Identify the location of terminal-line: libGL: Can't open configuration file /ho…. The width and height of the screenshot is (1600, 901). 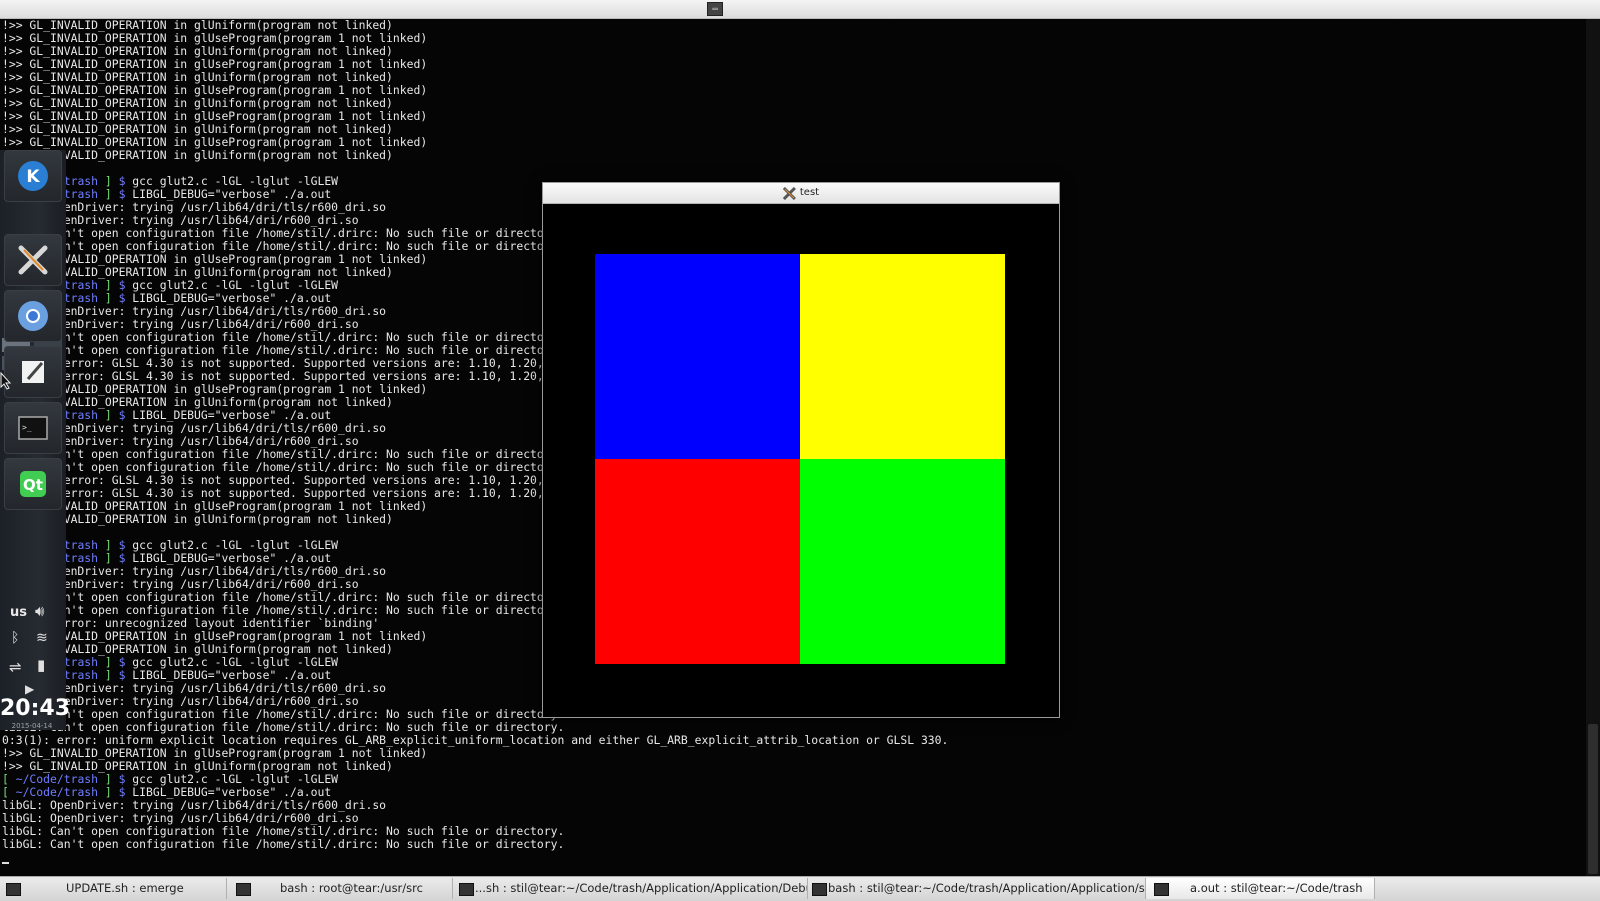
(283, 844).